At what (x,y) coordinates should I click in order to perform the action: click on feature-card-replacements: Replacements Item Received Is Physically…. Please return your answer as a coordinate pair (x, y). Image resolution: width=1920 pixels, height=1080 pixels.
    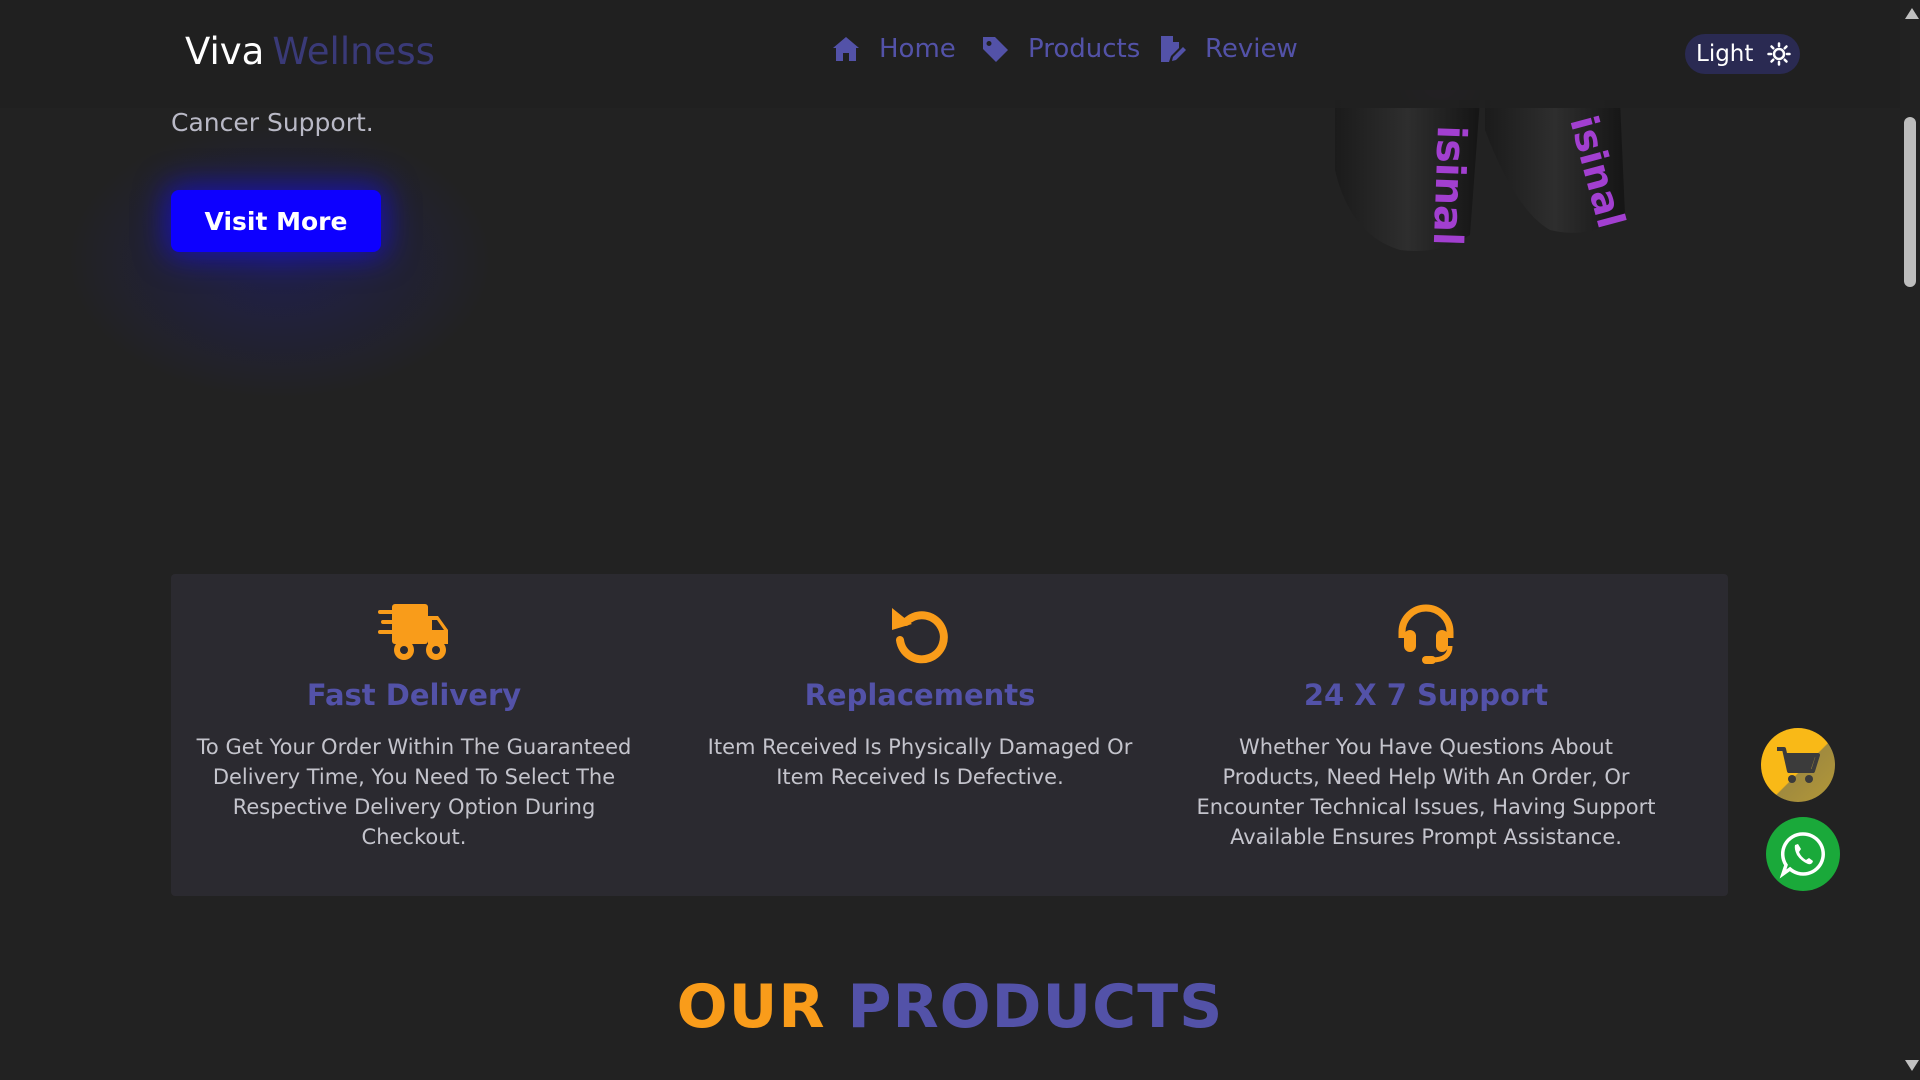
    Looking at the image, I should click on (920, 735).